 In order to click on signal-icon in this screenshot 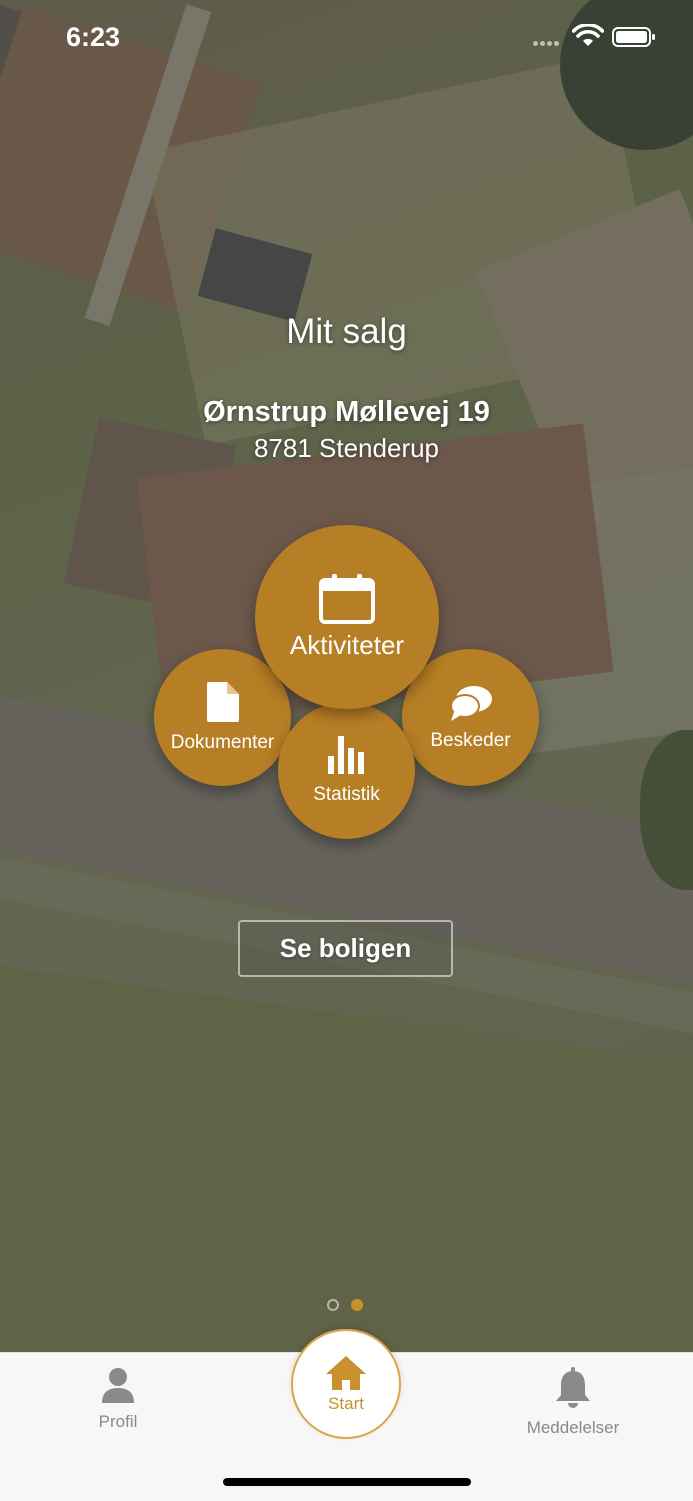, I will do `click(550, 39)`.